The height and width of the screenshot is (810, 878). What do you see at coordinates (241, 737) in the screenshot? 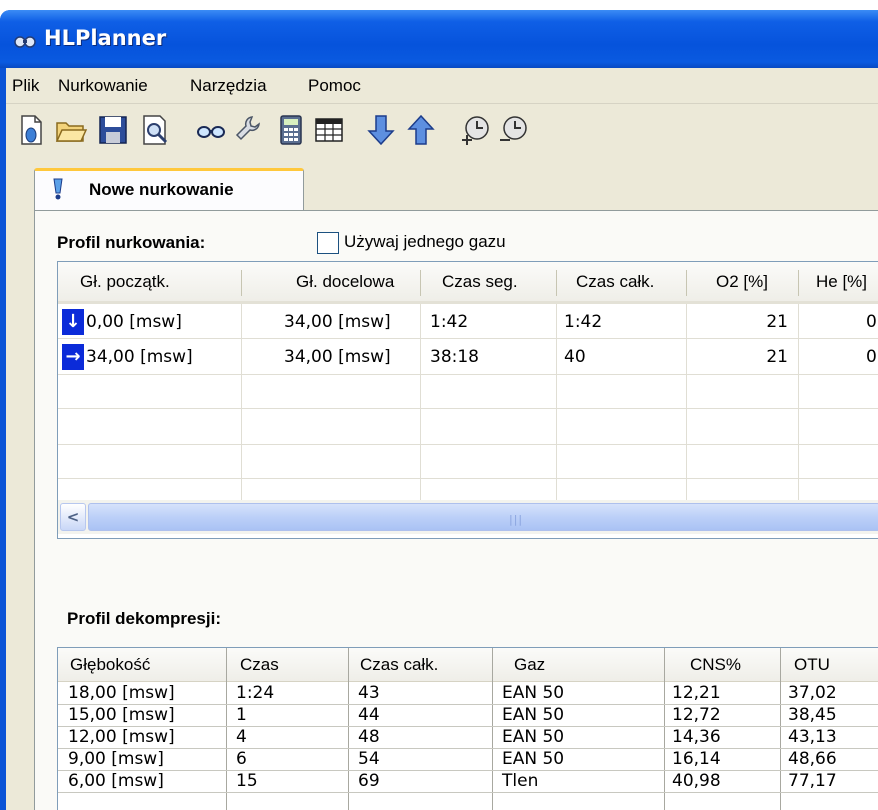
I see `cell-time: 4` at bounding box center [241, 737].